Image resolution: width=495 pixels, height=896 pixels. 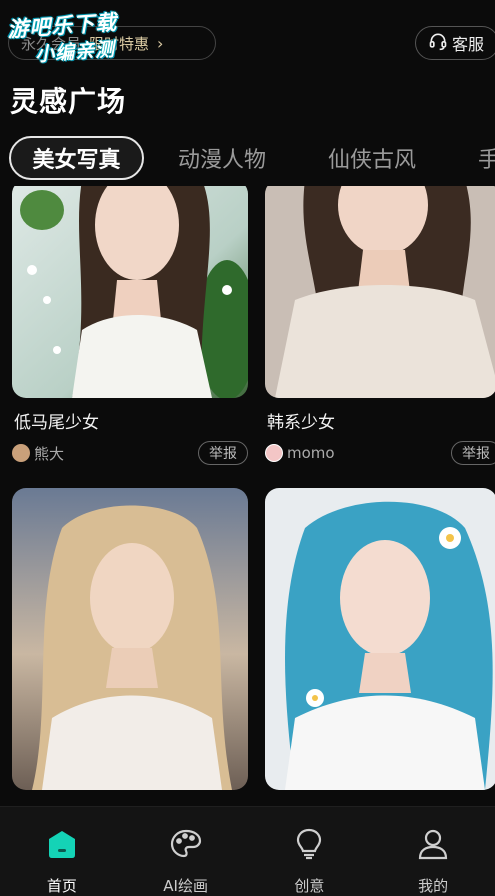 I want to click on page-title: 灵感广场, so click(x=68, y=101).